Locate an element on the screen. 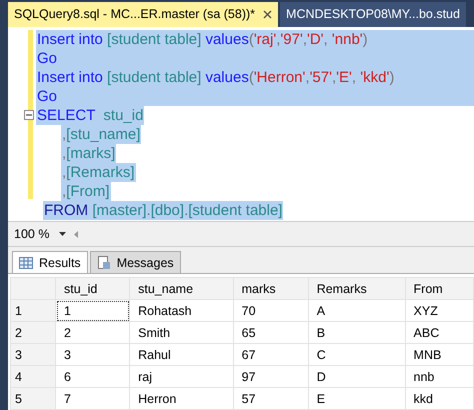  table-cell: A is located at coordinates (357, 311).